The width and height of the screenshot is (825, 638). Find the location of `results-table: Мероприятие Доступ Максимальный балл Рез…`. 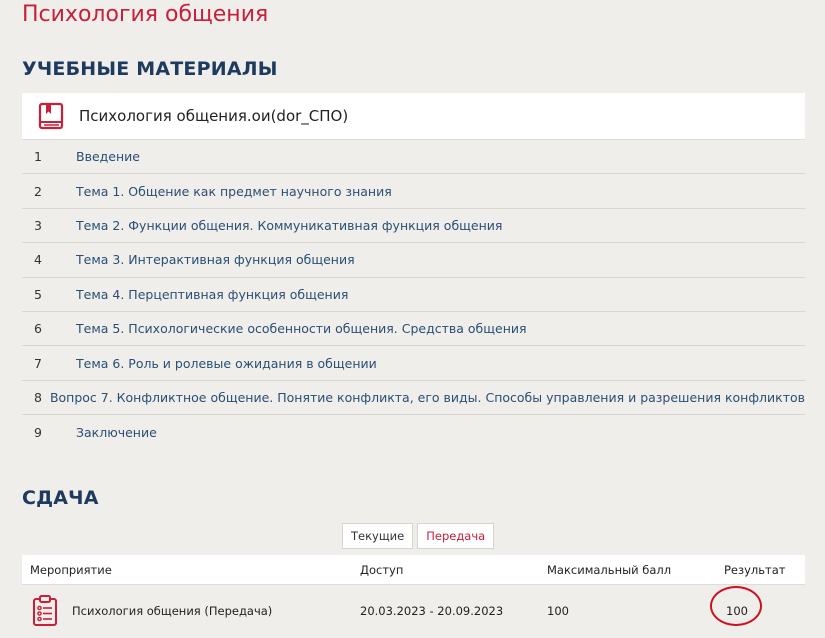

results-table: Мероприятие Доступ Максимальный балл Рез… is located at coordinates (413, 596).